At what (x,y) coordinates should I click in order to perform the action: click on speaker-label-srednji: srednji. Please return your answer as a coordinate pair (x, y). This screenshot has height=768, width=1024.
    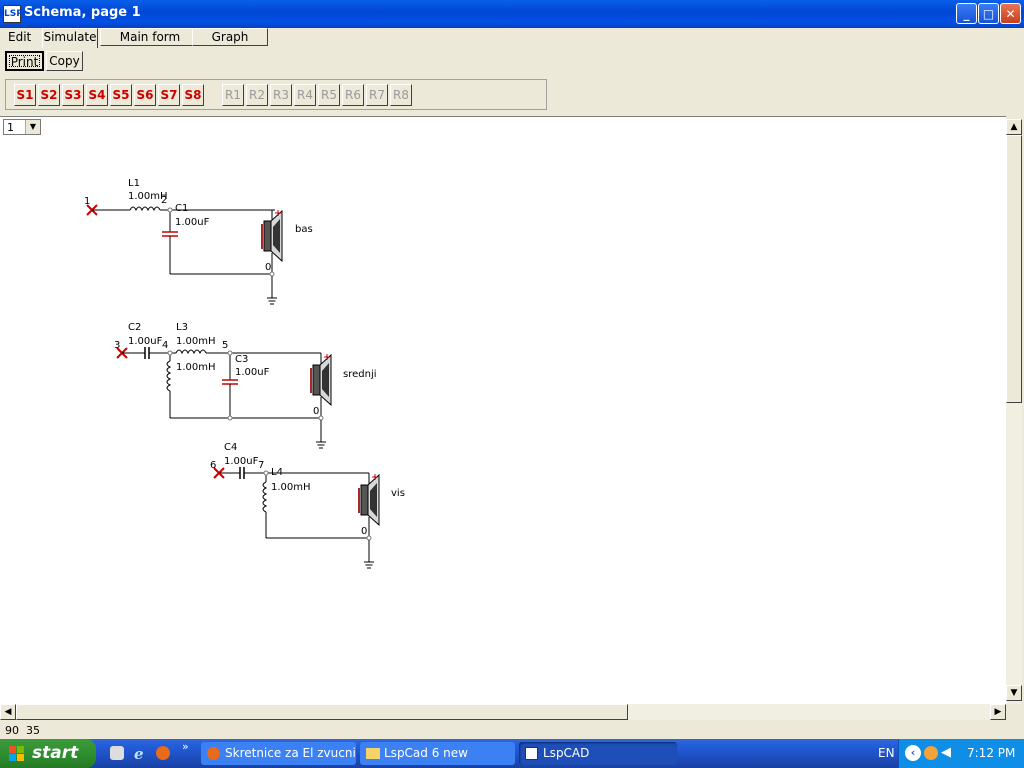
    Looking at the image, I should click on (360, 374).